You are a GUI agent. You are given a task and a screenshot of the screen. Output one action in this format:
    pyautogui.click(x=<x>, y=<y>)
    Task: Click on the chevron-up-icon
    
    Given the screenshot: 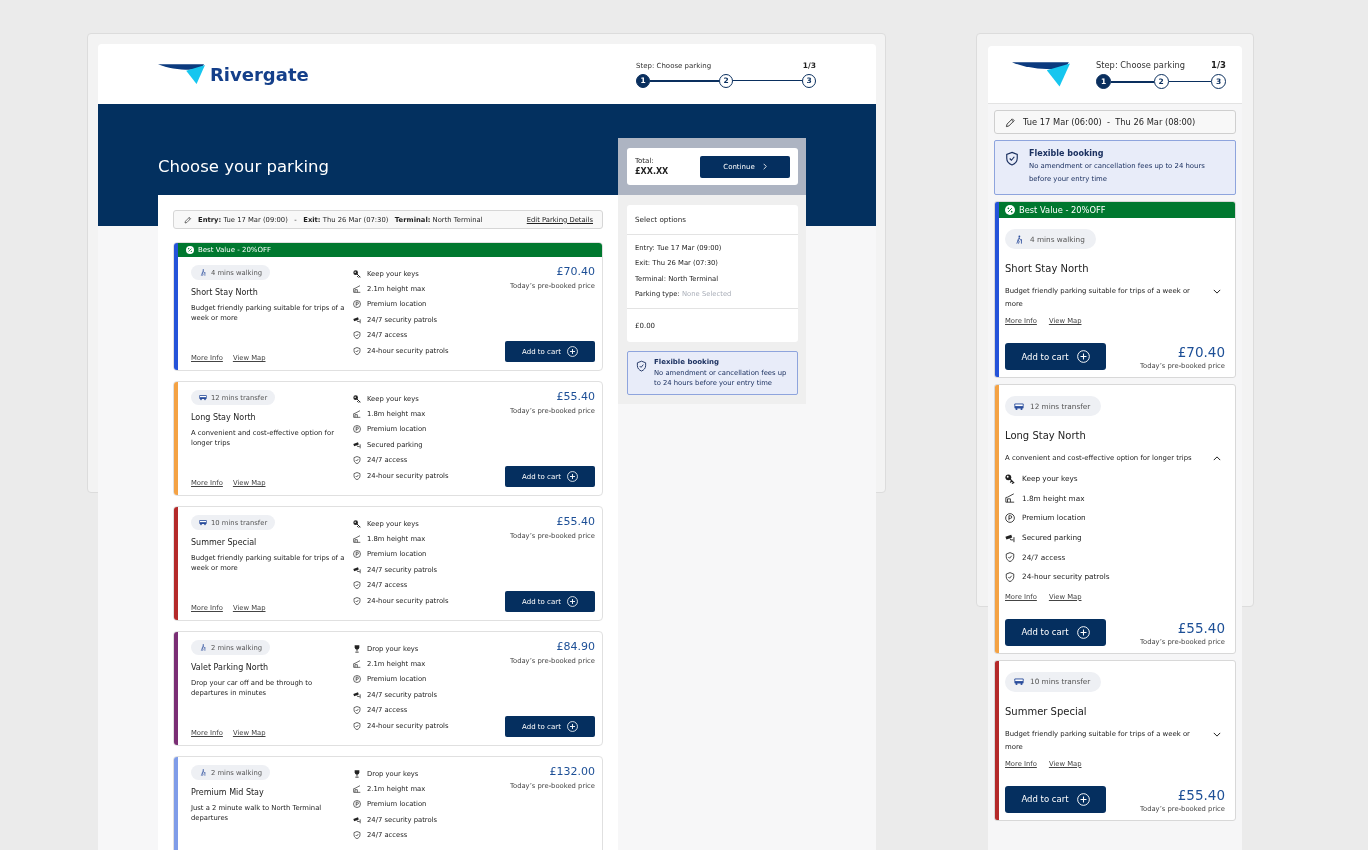 What is the action you would take?
    pyautogui.click(x=1217, y=458)
    